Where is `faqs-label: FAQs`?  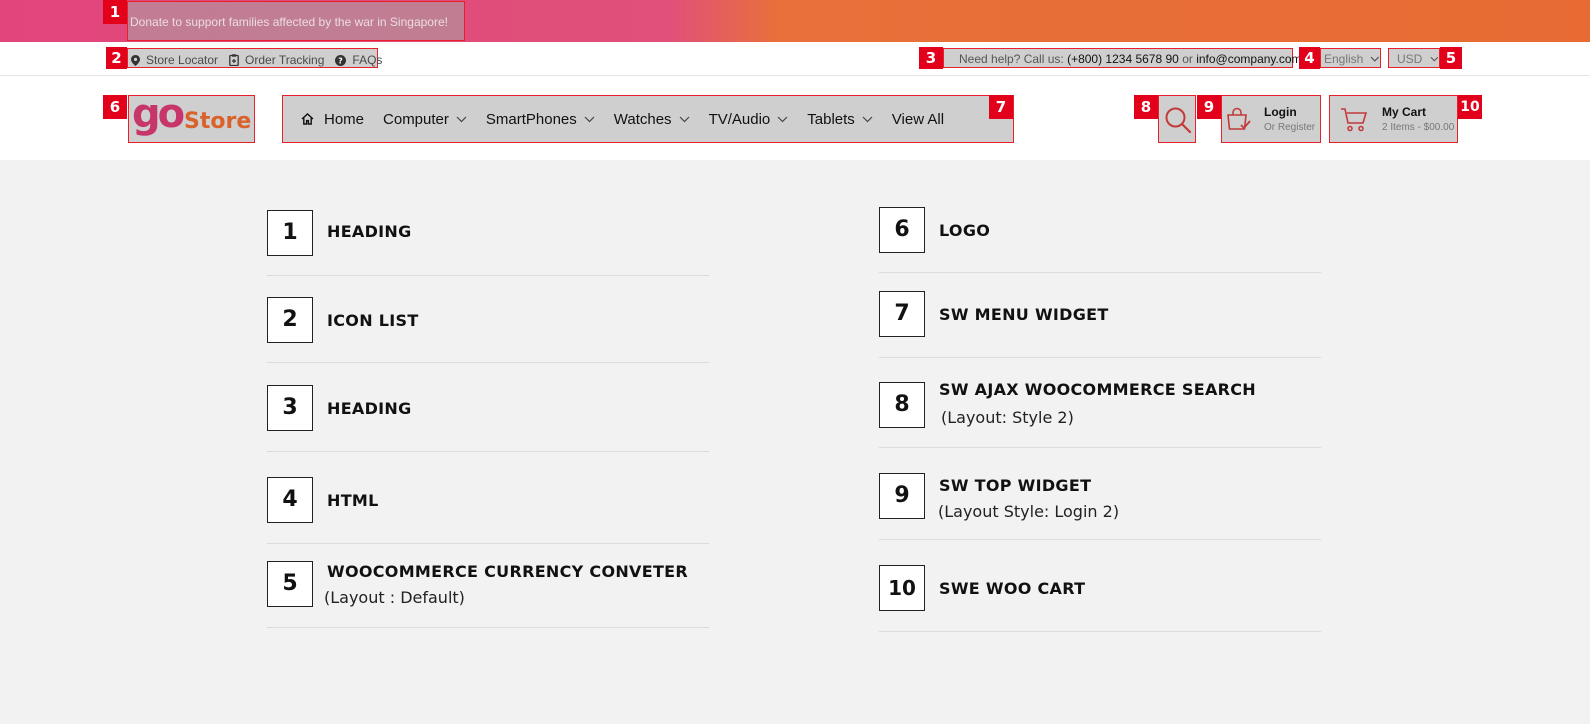 faqs-label: FAQs is located at coordinates (367, 60).